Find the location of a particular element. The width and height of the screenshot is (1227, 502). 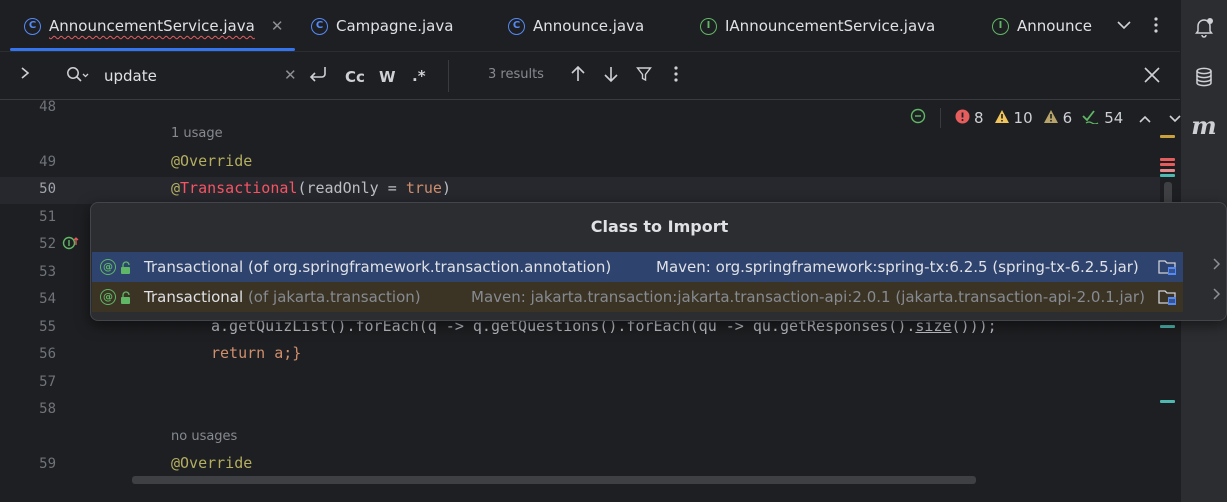

results-count: 3 results is located at coordinates (516, 74).